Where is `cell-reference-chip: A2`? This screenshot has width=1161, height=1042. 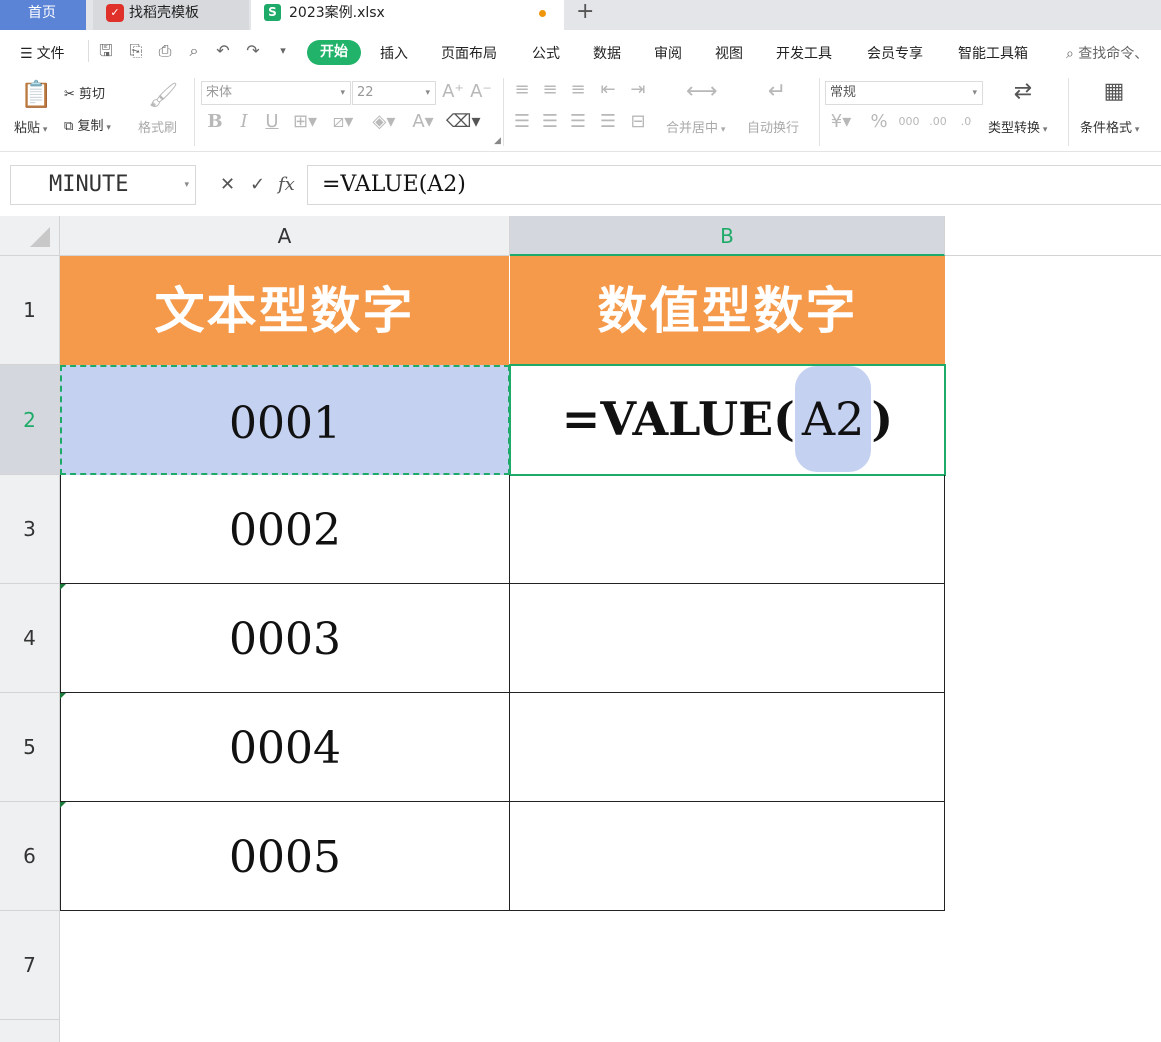
cell-reference-chip: A2 is located at coordinates (833, 419).